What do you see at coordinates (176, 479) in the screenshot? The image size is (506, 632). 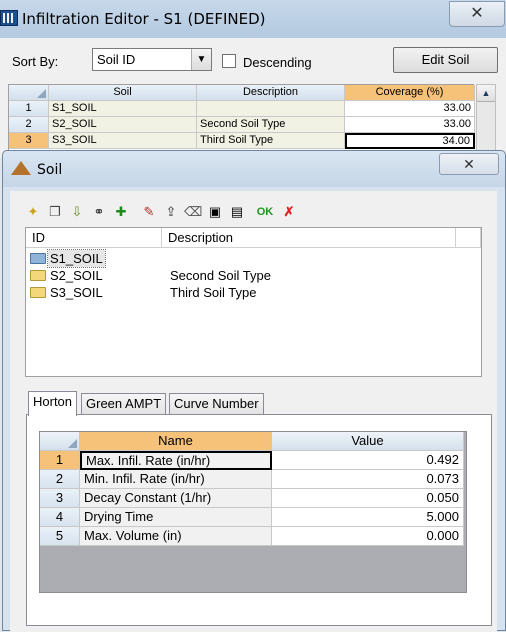 I see `parameter-name: Min. Infil. Rate (in/hr)` at bounding box center [176, 479].